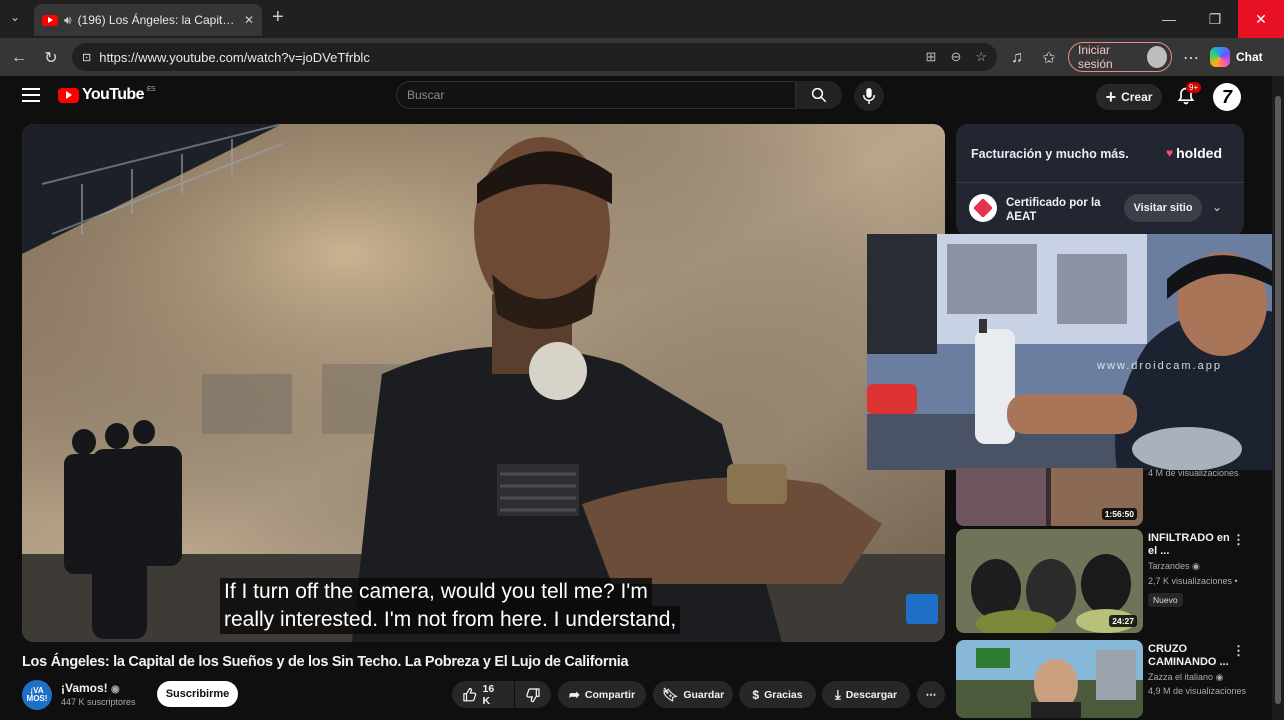  Describe the element at coordinates (51, 58) in the screenshot. I see `reload-icon: ↻` at that location.